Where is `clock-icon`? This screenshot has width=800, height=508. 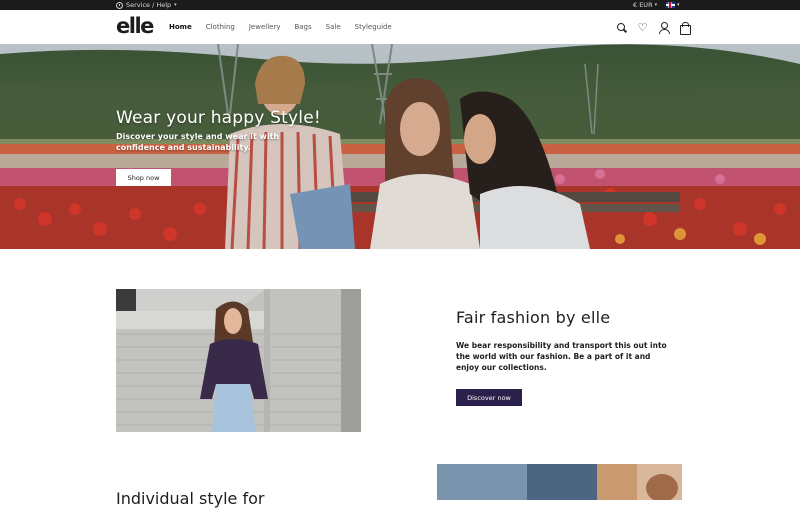 clock-icon is located at coordinates (119, 5).